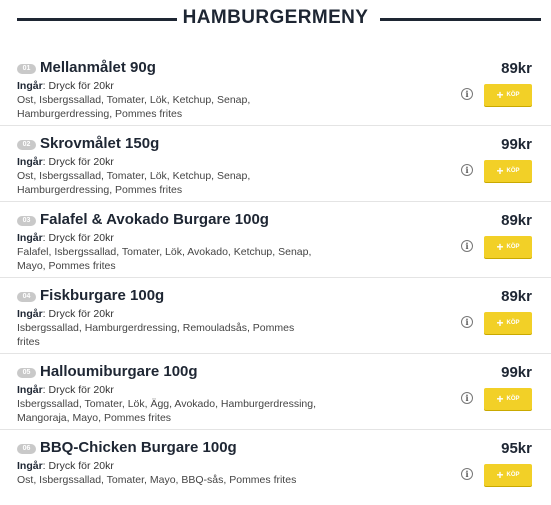 This screenshot has height=505, width=551. What do you see at coordinates (119, 371) in the screenshot?
I see `item-name: Halloumiburgare 100g` at bounding box center [119, 371].